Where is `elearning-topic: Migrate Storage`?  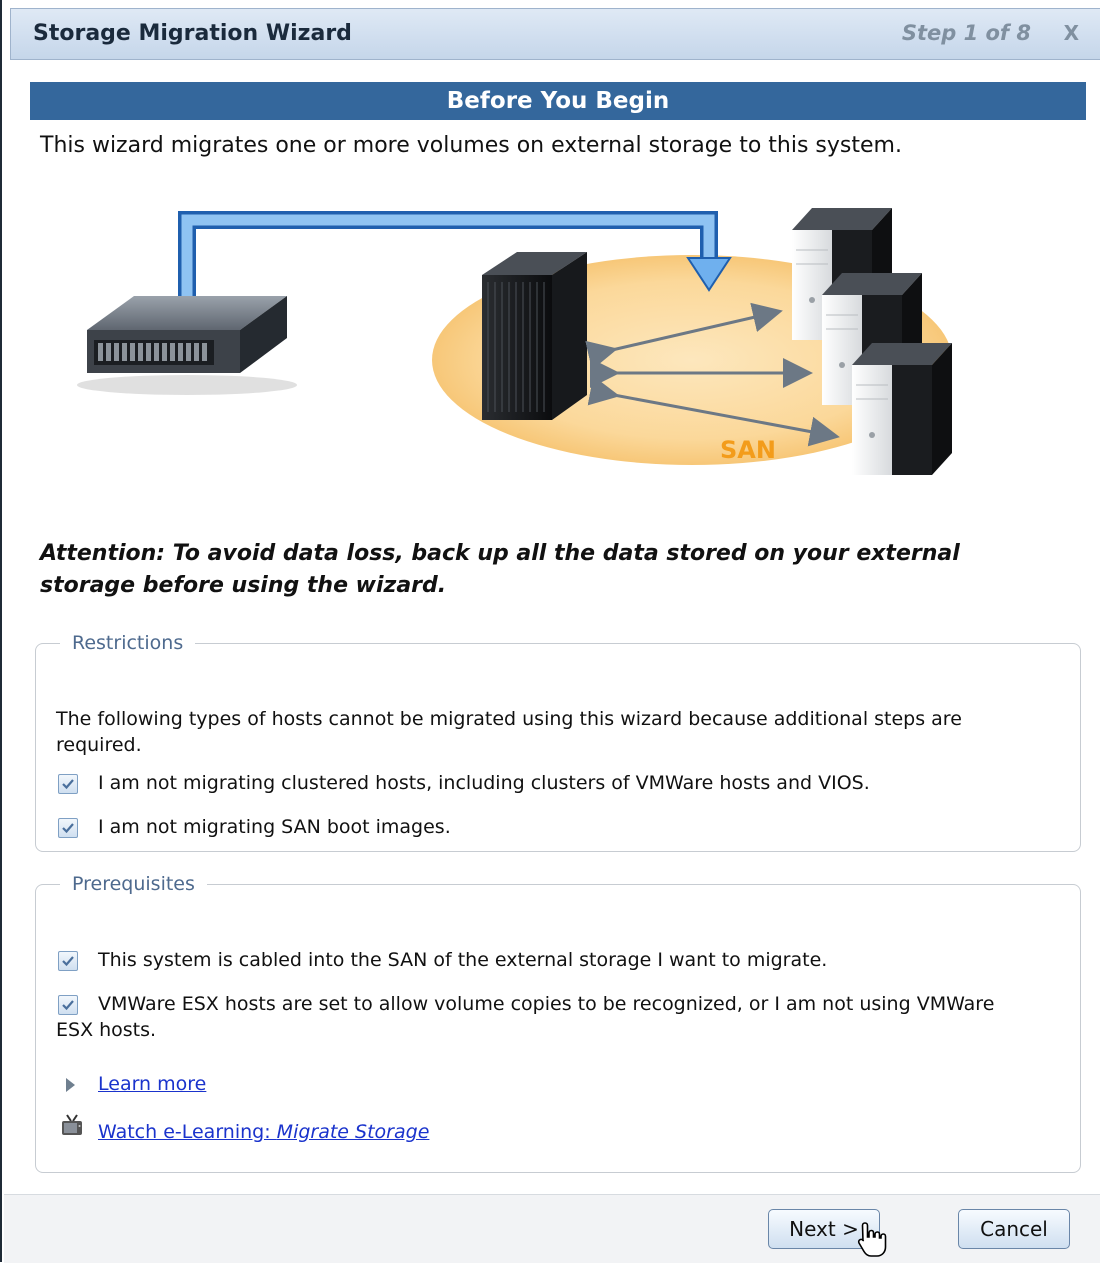
elearning-topic: Migrate Storage is located at coordinates (353, 1132).